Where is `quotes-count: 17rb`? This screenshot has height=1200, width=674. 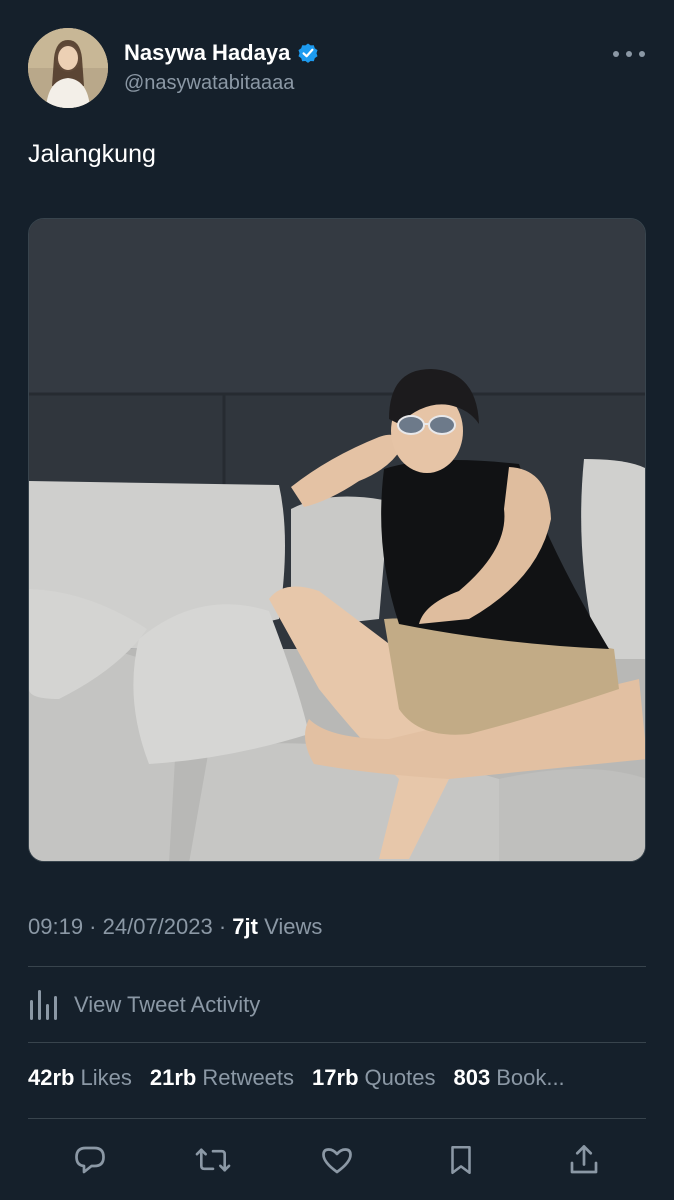 quotes-count: 17rb is located at coordinates (335, 1077).